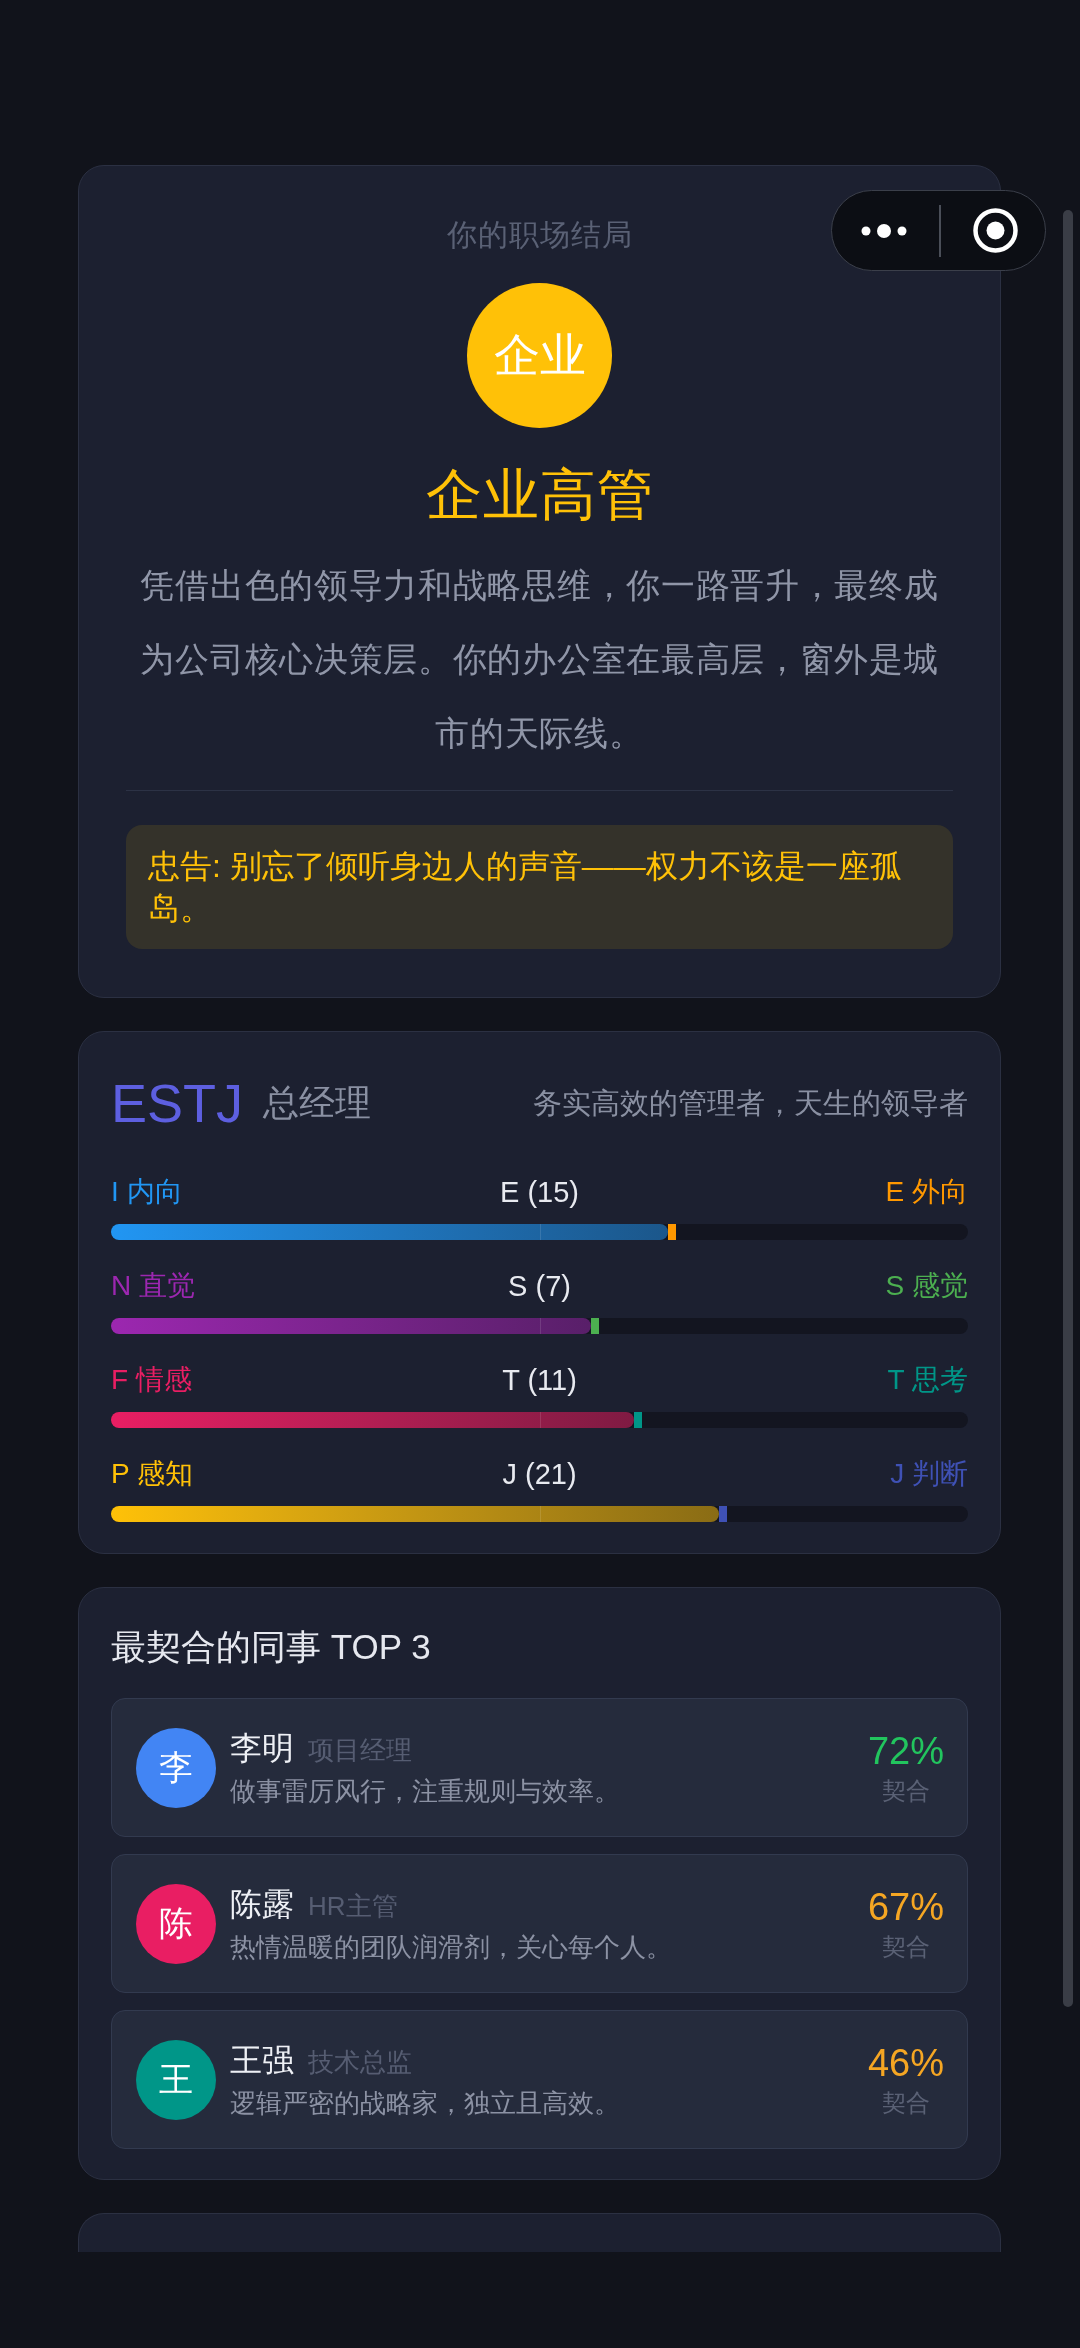 This screenshot has height=2348, width=1080. Describe the element at coordinates (451, 1947) in the screenshot. I see `colleague-description: 热情温暖的团队润滑剂，关心每个人。` at that location.